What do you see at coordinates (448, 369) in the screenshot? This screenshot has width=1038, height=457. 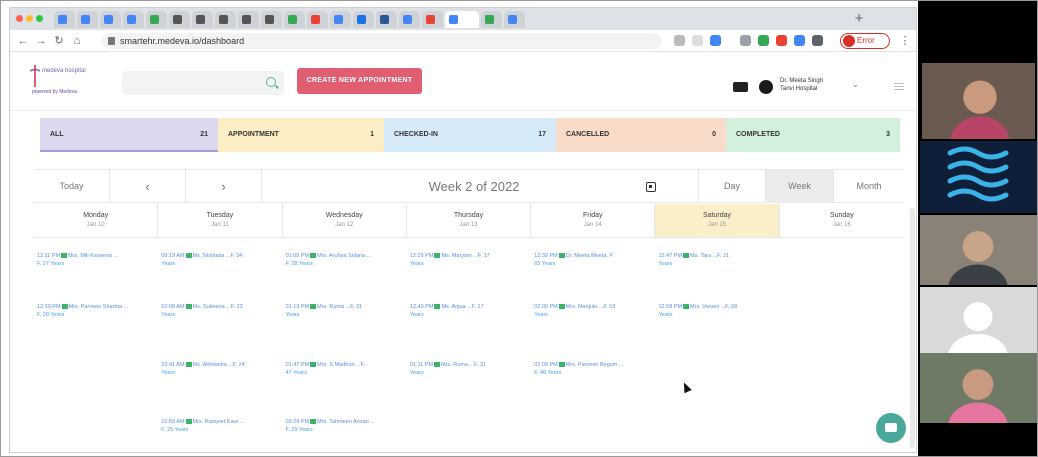 I see `appointment-card: 01:11 PM Mrs. Ruma ...F, 31 Years` at bounding box center [448, 369].